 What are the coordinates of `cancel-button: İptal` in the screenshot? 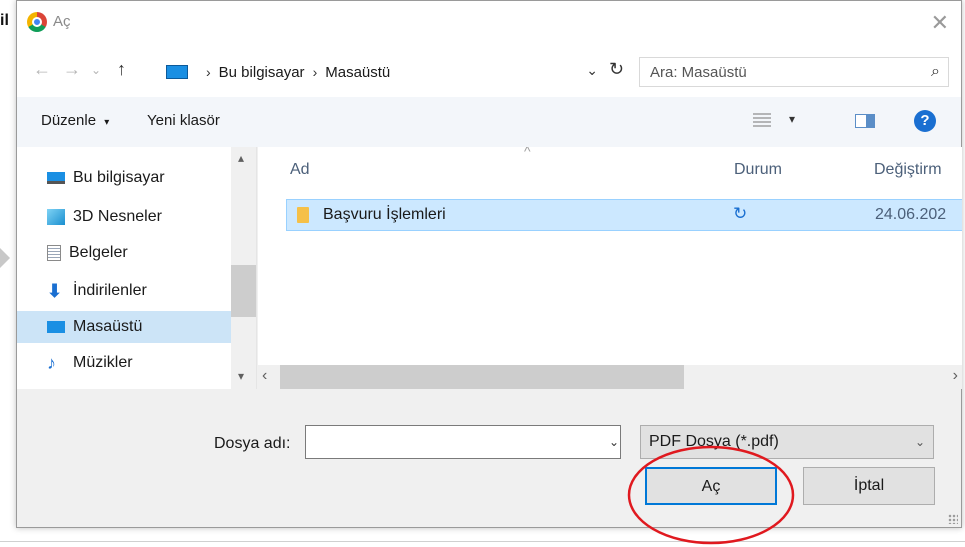 It's located at (869, 486).